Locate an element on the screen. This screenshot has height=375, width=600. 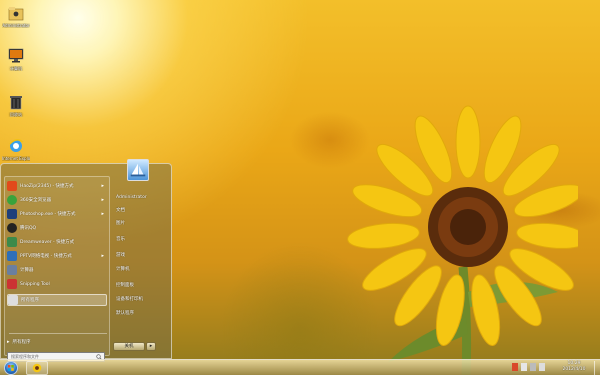
start-button is located at coordinates (11, 368).